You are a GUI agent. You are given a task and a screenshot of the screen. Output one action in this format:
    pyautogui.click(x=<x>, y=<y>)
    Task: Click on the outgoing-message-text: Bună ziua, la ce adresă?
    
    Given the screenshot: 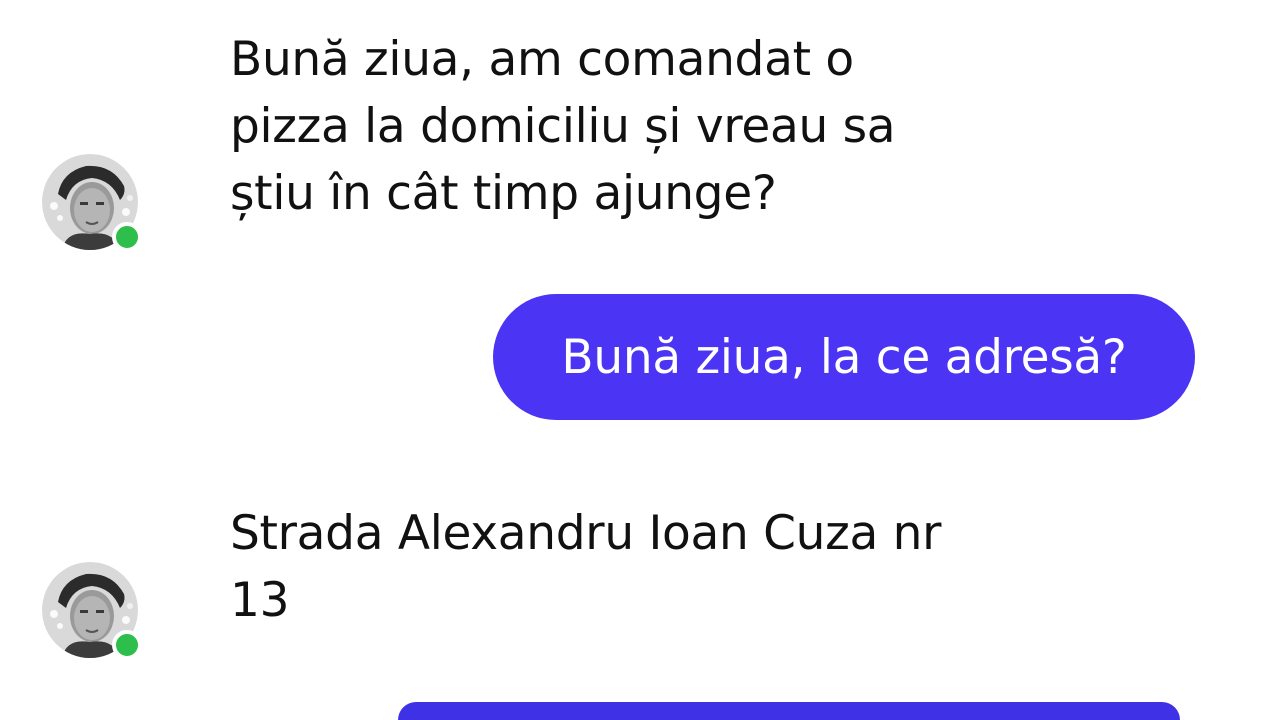 What is the action you would take?
    pyautogui.click(x=844, y=357)
    